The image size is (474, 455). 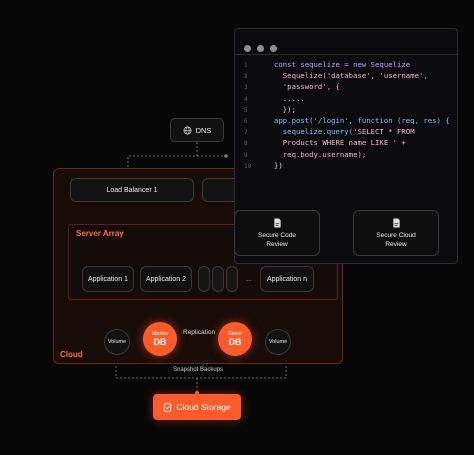 What do you see at coordinates (160, 342) in the screenshot?
I see `master-db-type: DB` at bounding box center [160, 342].